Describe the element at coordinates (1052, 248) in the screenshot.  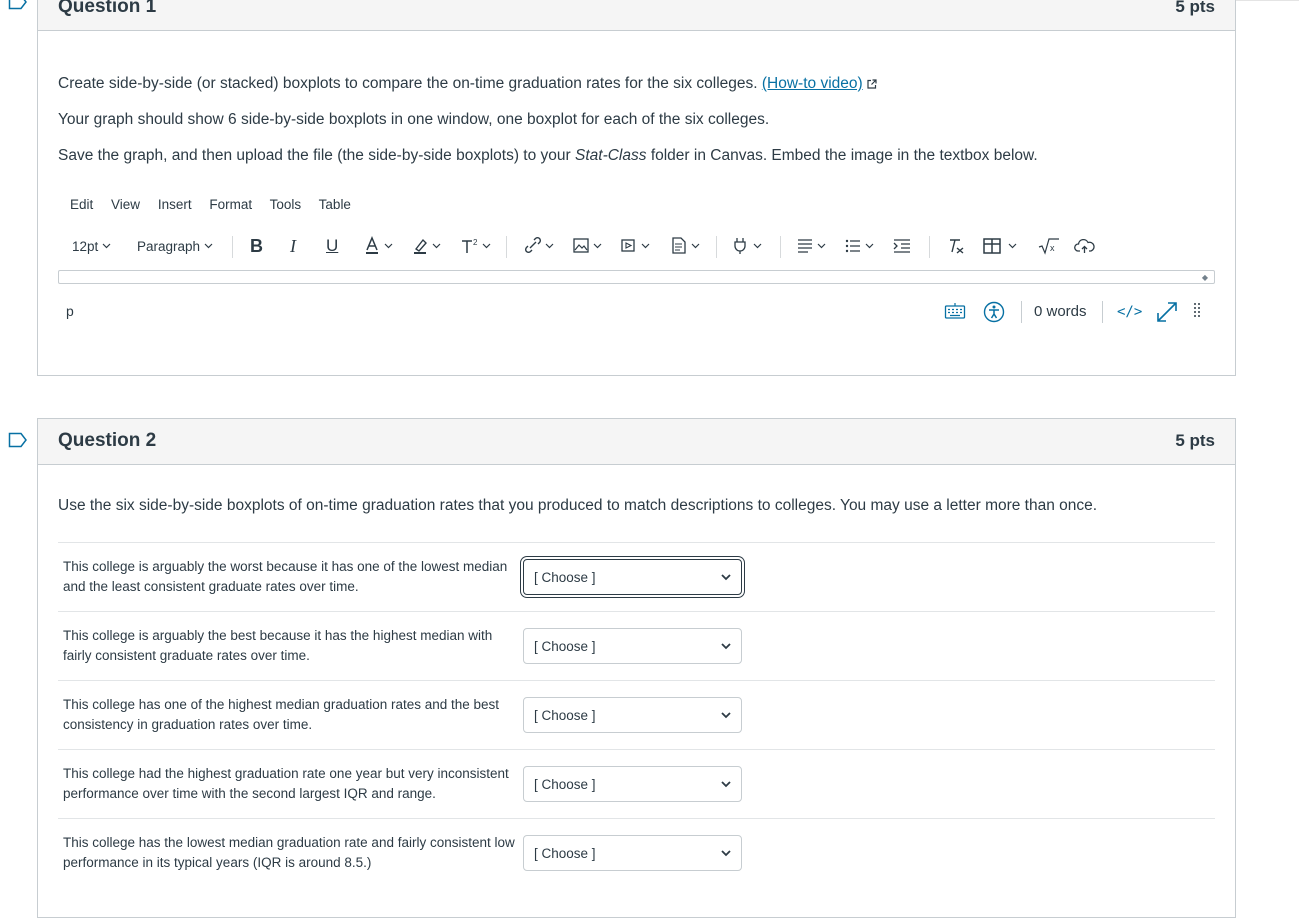
I see `svg-text: x` at that location.